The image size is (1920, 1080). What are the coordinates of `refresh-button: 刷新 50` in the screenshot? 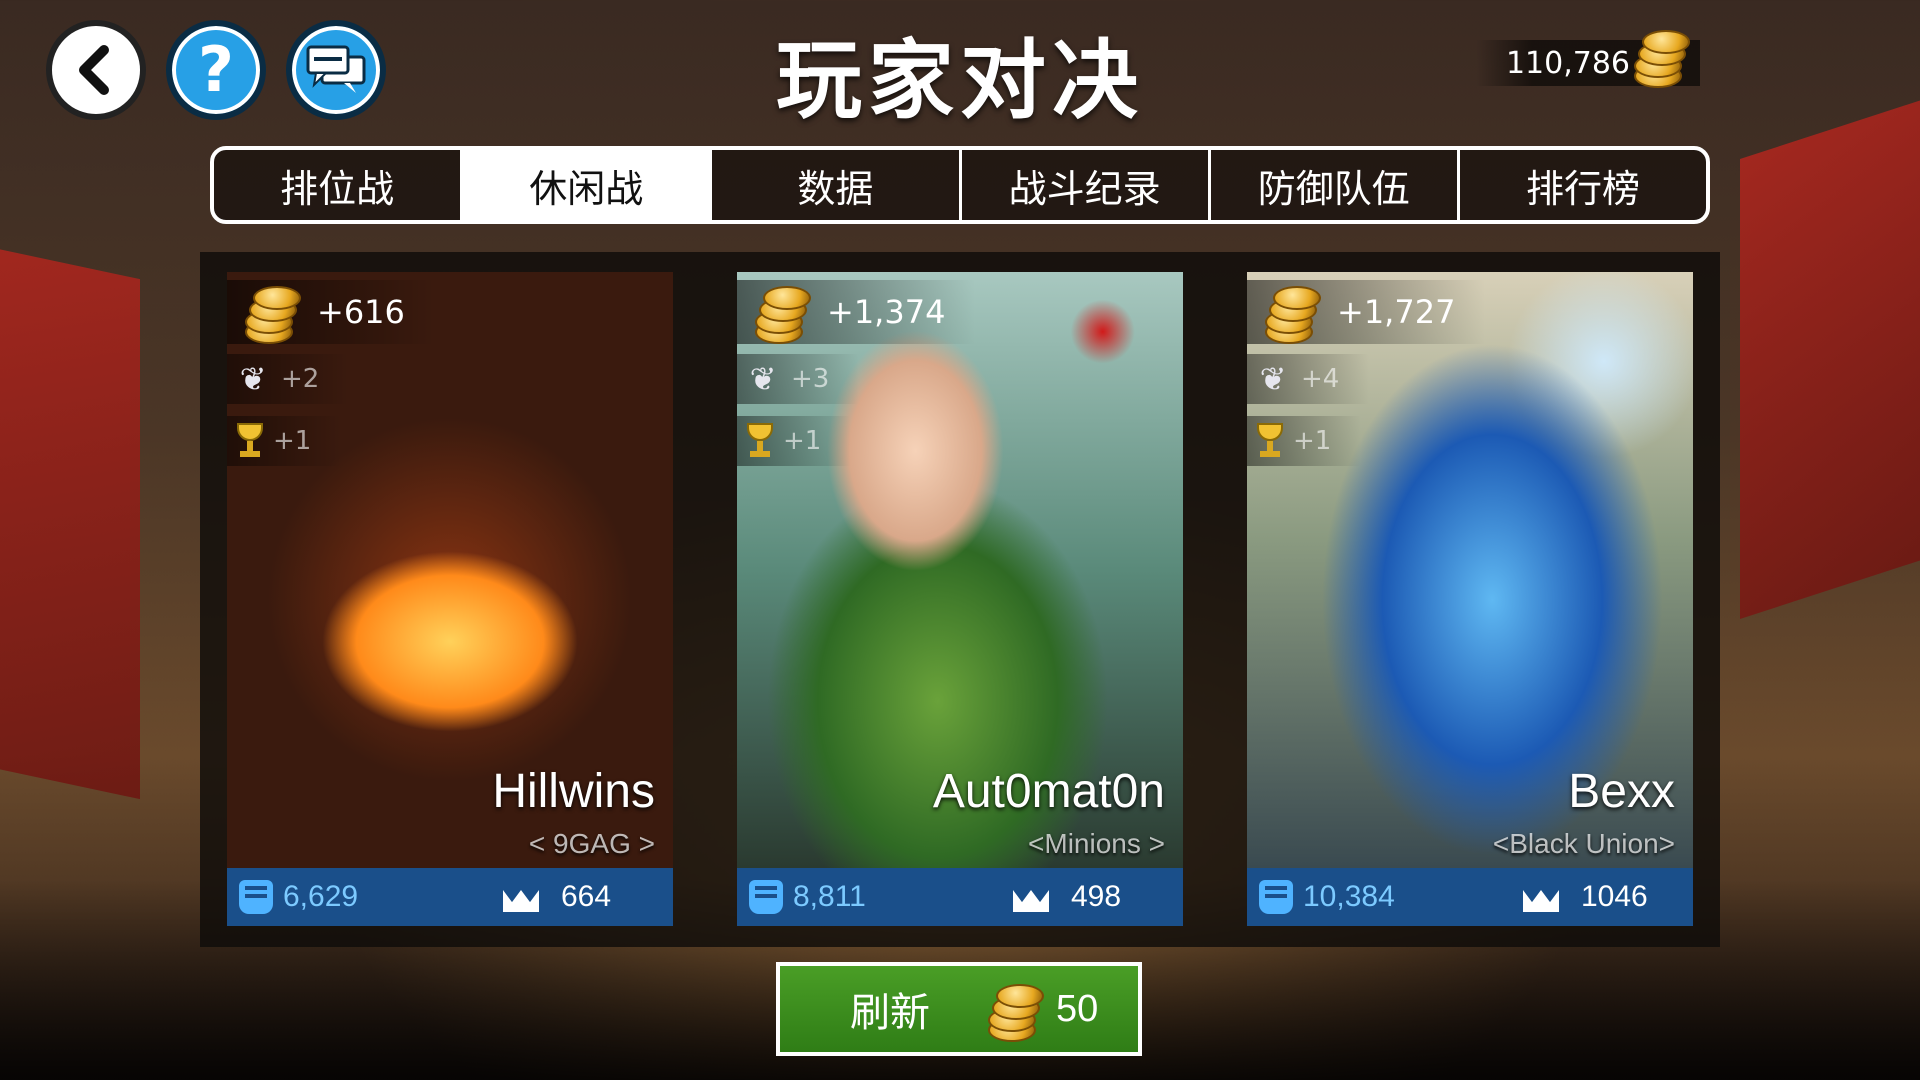 It's located at (959, 1009).